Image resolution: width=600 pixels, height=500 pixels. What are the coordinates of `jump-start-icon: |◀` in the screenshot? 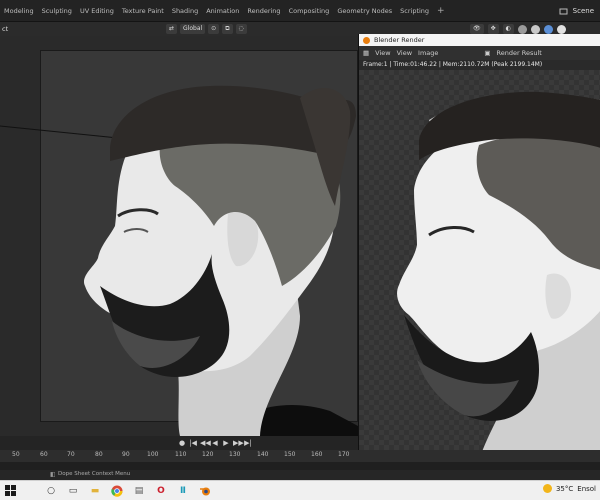 It's located at (193, 443).